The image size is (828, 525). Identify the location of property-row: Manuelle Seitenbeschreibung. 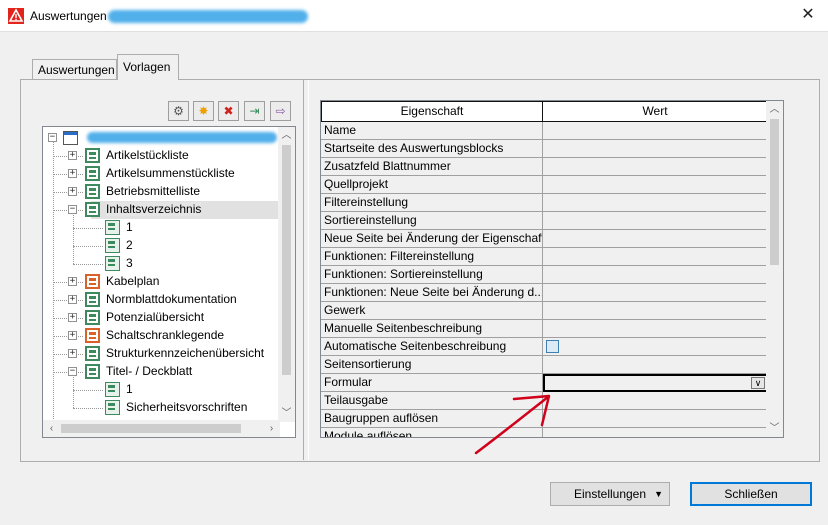
(544, 329).